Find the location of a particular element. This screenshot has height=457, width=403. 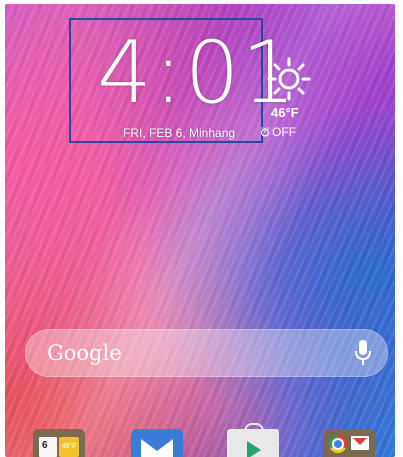

email-icon is located at coordinates (157, 443).